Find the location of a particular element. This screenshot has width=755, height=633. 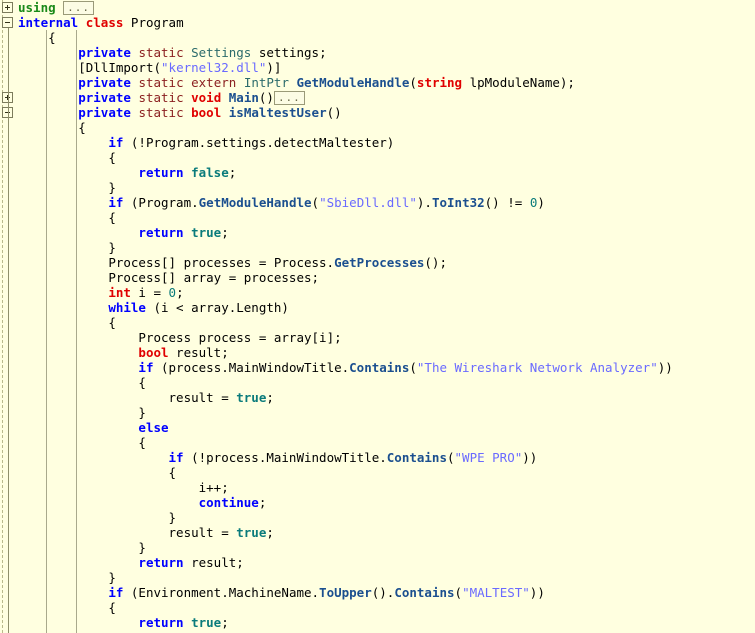

code-line: i++; is located at coordinates (386, 487).